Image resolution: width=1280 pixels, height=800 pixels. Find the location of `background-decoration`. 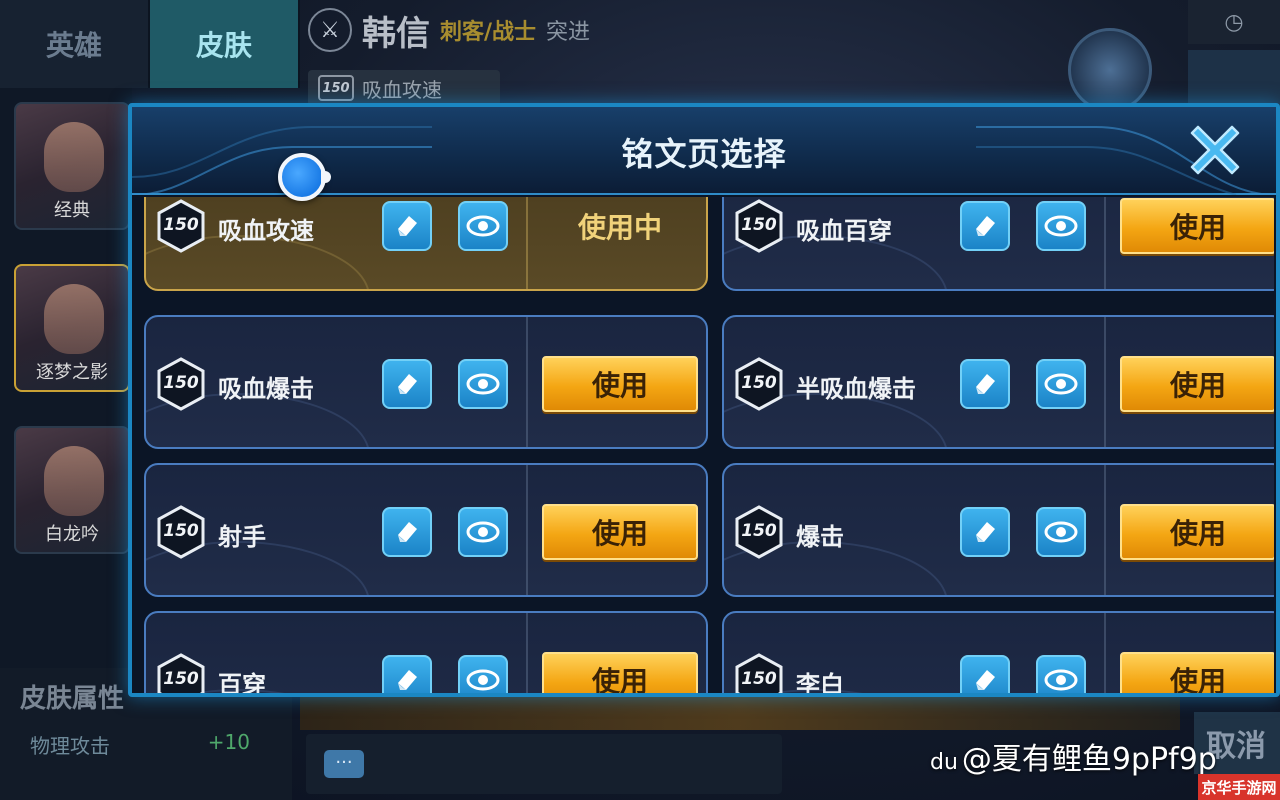

background-decoration is located at coordinates (740, 713).